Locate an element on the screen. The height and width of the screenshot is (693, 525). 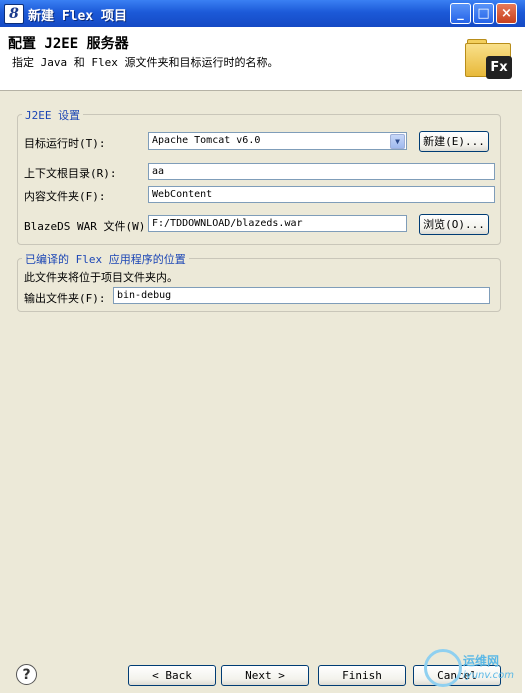
chevron-down-icon: ▼ is located at coordinates (397, 141).